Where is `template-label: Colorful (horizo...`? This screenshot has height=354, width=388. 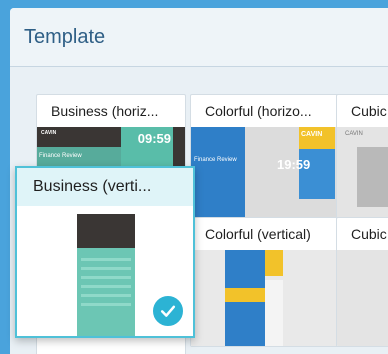 template-label: Colorful (horizo... is located at coordinates (258, 111).